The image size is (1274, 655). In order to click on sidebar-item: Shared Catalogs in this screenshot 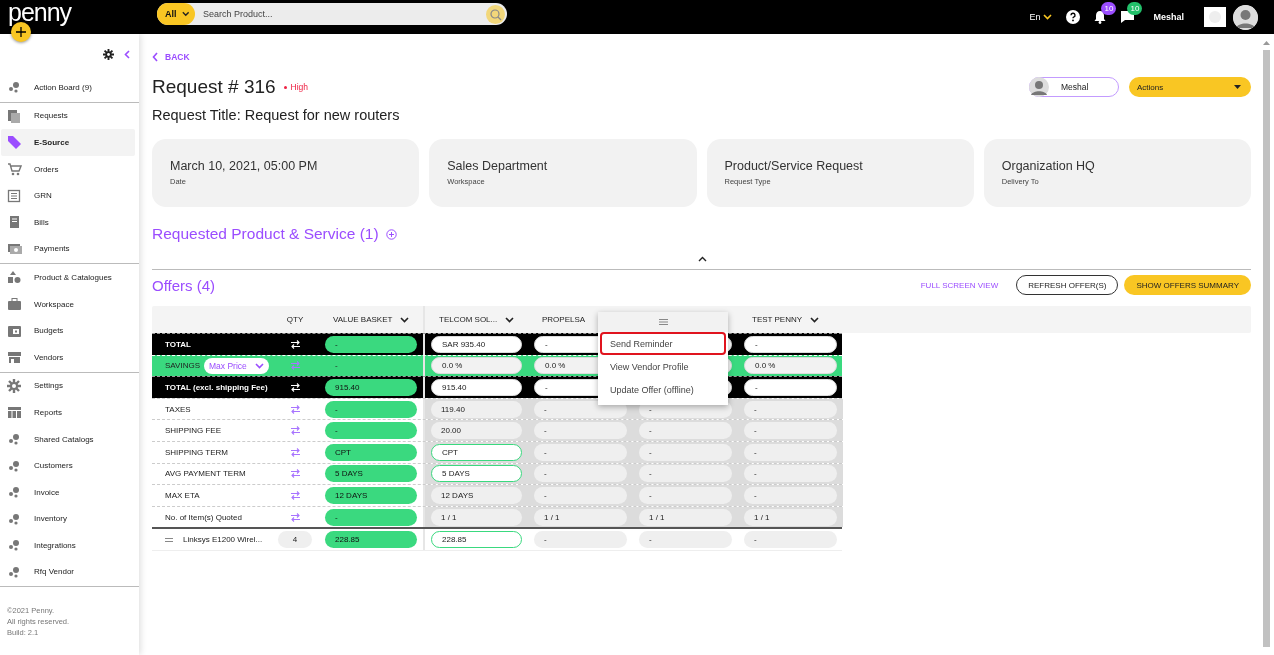, I will do `click(68, 439)`.